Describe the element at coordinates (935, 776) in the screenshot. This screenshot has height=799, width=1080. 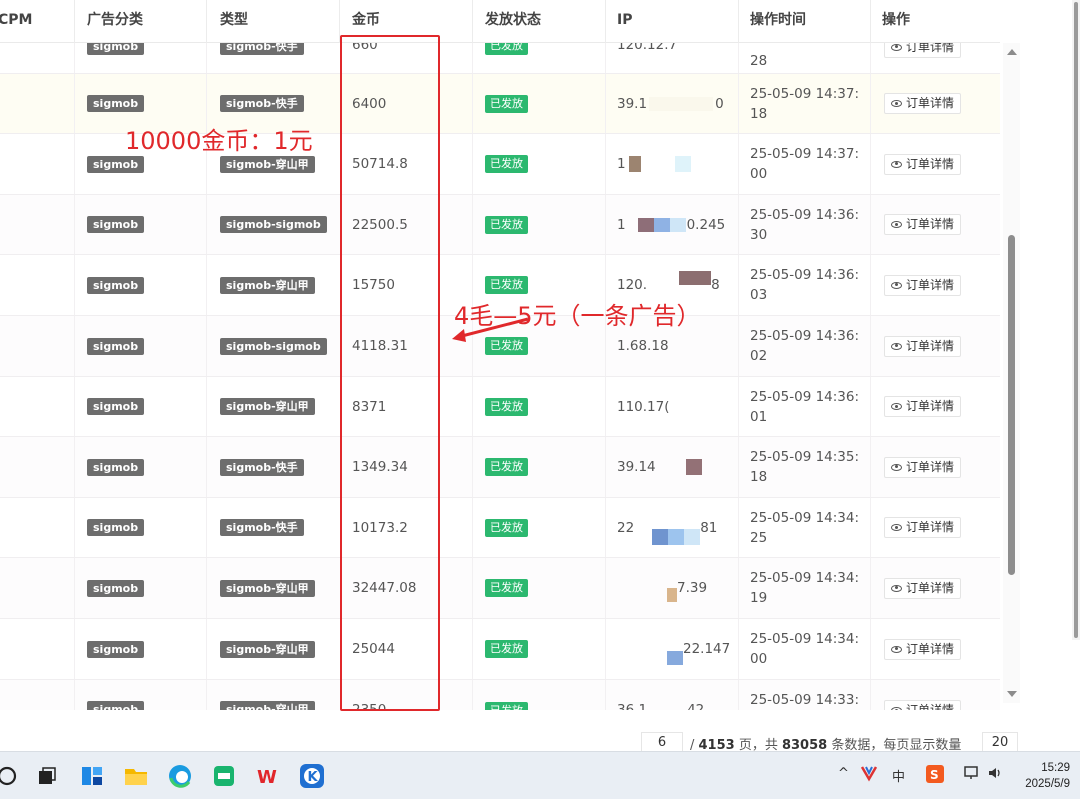
I see `wps-tray-icon: S` at that location.